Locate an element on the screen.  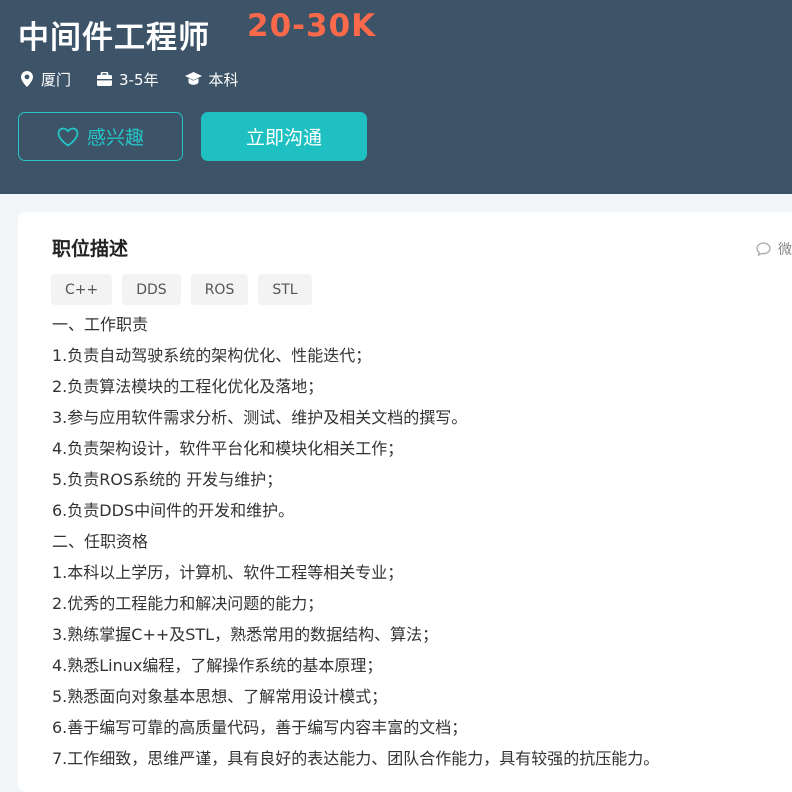
description-line: 3.参与应用软件需求分析、测试、维护及相关文档的撰写。 is located at coordinates (260, 417).